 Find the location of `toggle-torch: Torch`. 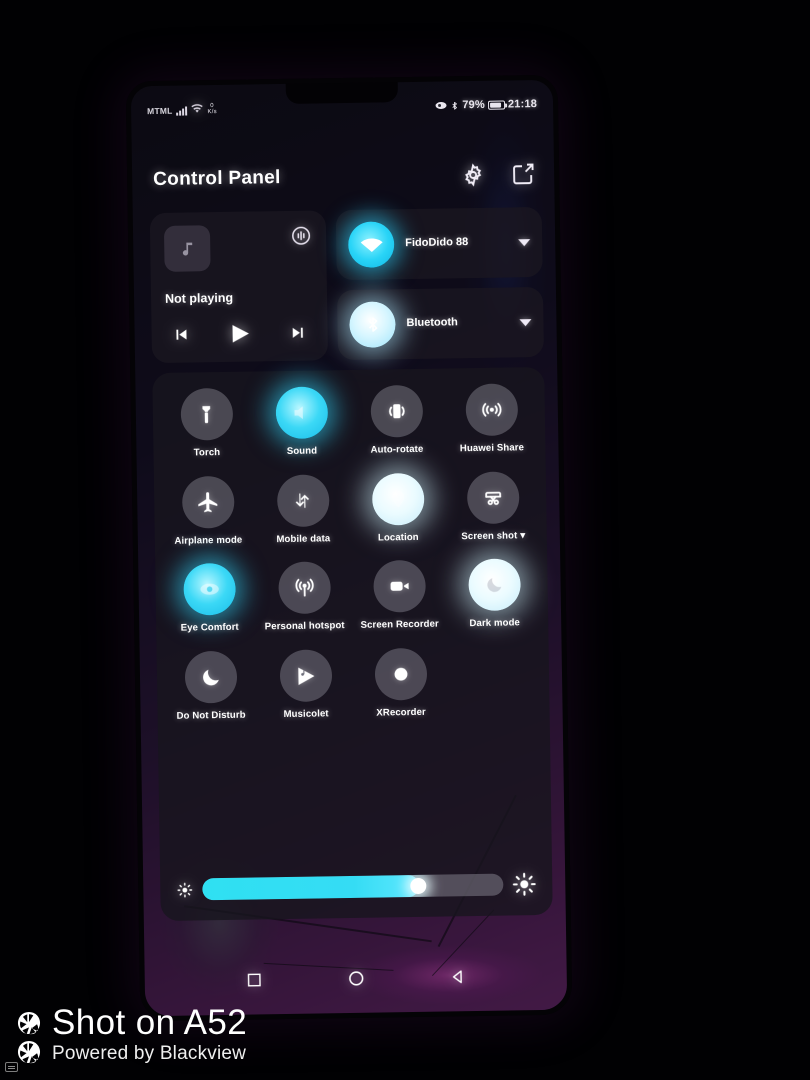

toggle-torch: Torch is located at coordinates (206, 426).